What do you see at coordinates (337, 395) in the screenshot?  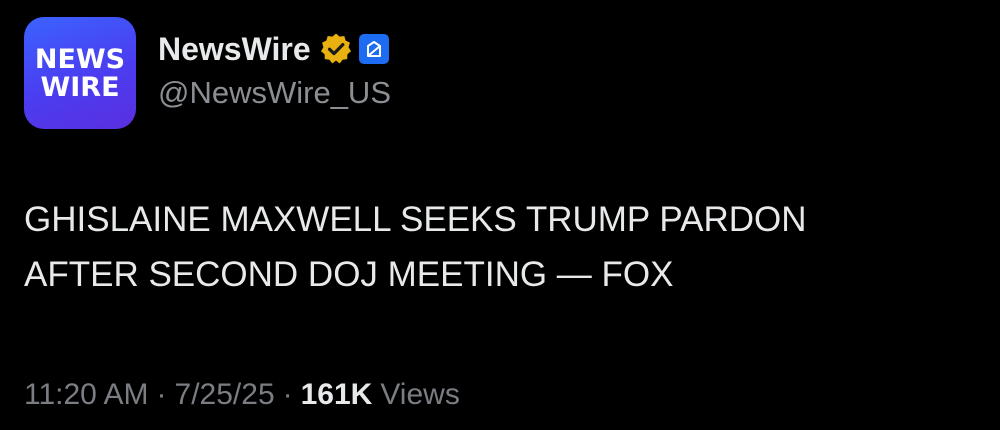 I see `views-count: 161K` at bounding box center [337, 395].